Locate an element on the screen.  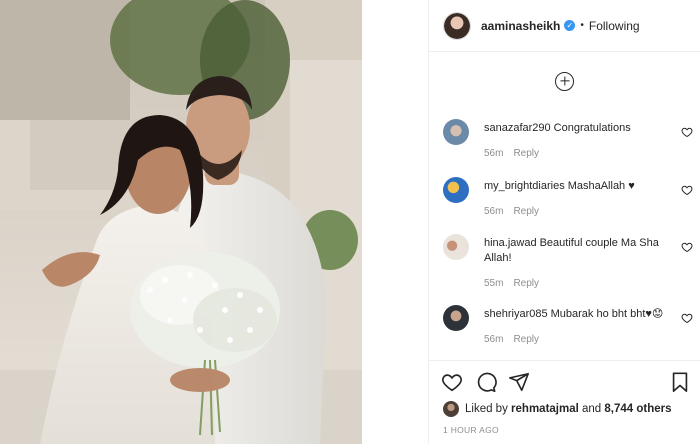
bookmark-icon is located at coordinates (680, 382).